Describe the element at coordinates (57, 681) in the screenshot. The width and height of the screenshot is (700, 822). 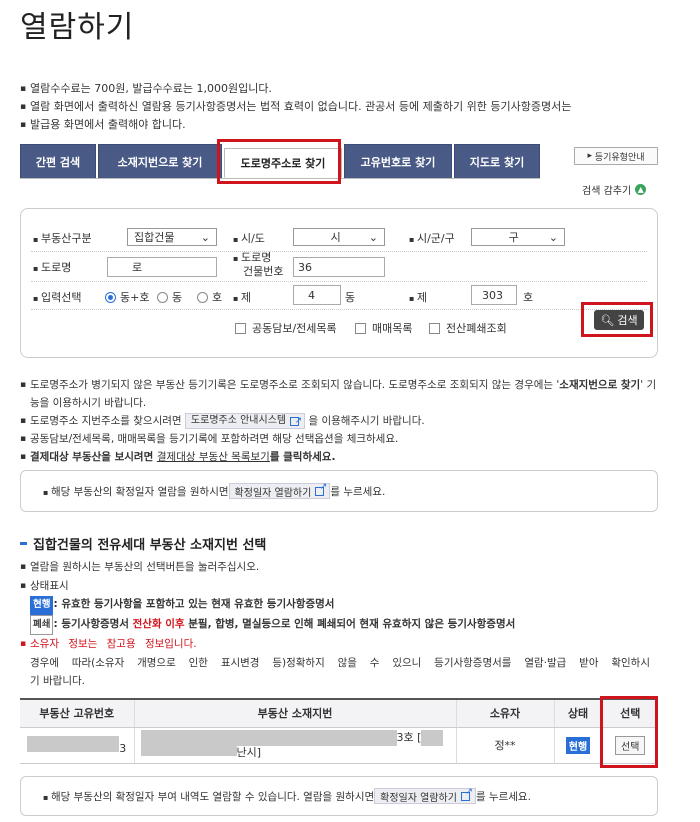
I see `legend-owner-detail-cont: 기 바랍니다.` at that location.